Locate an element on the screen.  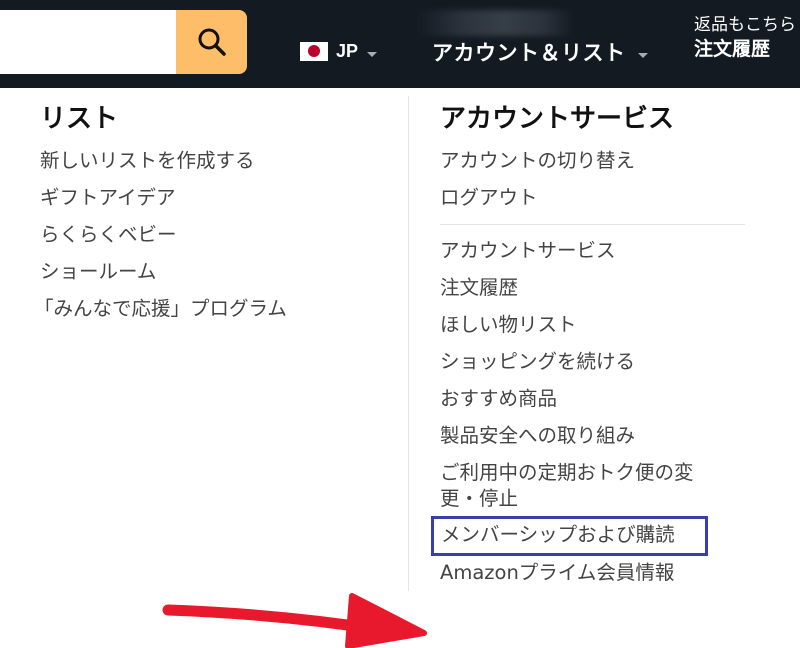
search-button is located at coordinates (211, 42).